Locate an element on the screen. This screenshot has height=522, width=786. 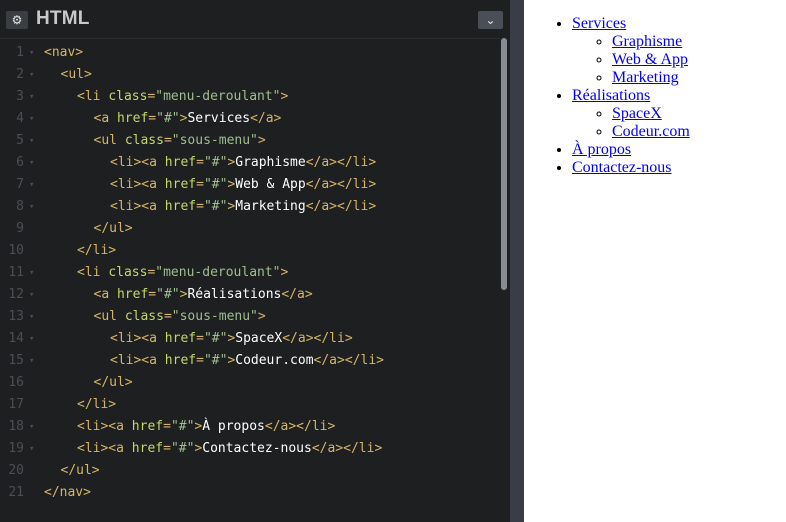
line-number: 10 is located at coordinates (16, 250).